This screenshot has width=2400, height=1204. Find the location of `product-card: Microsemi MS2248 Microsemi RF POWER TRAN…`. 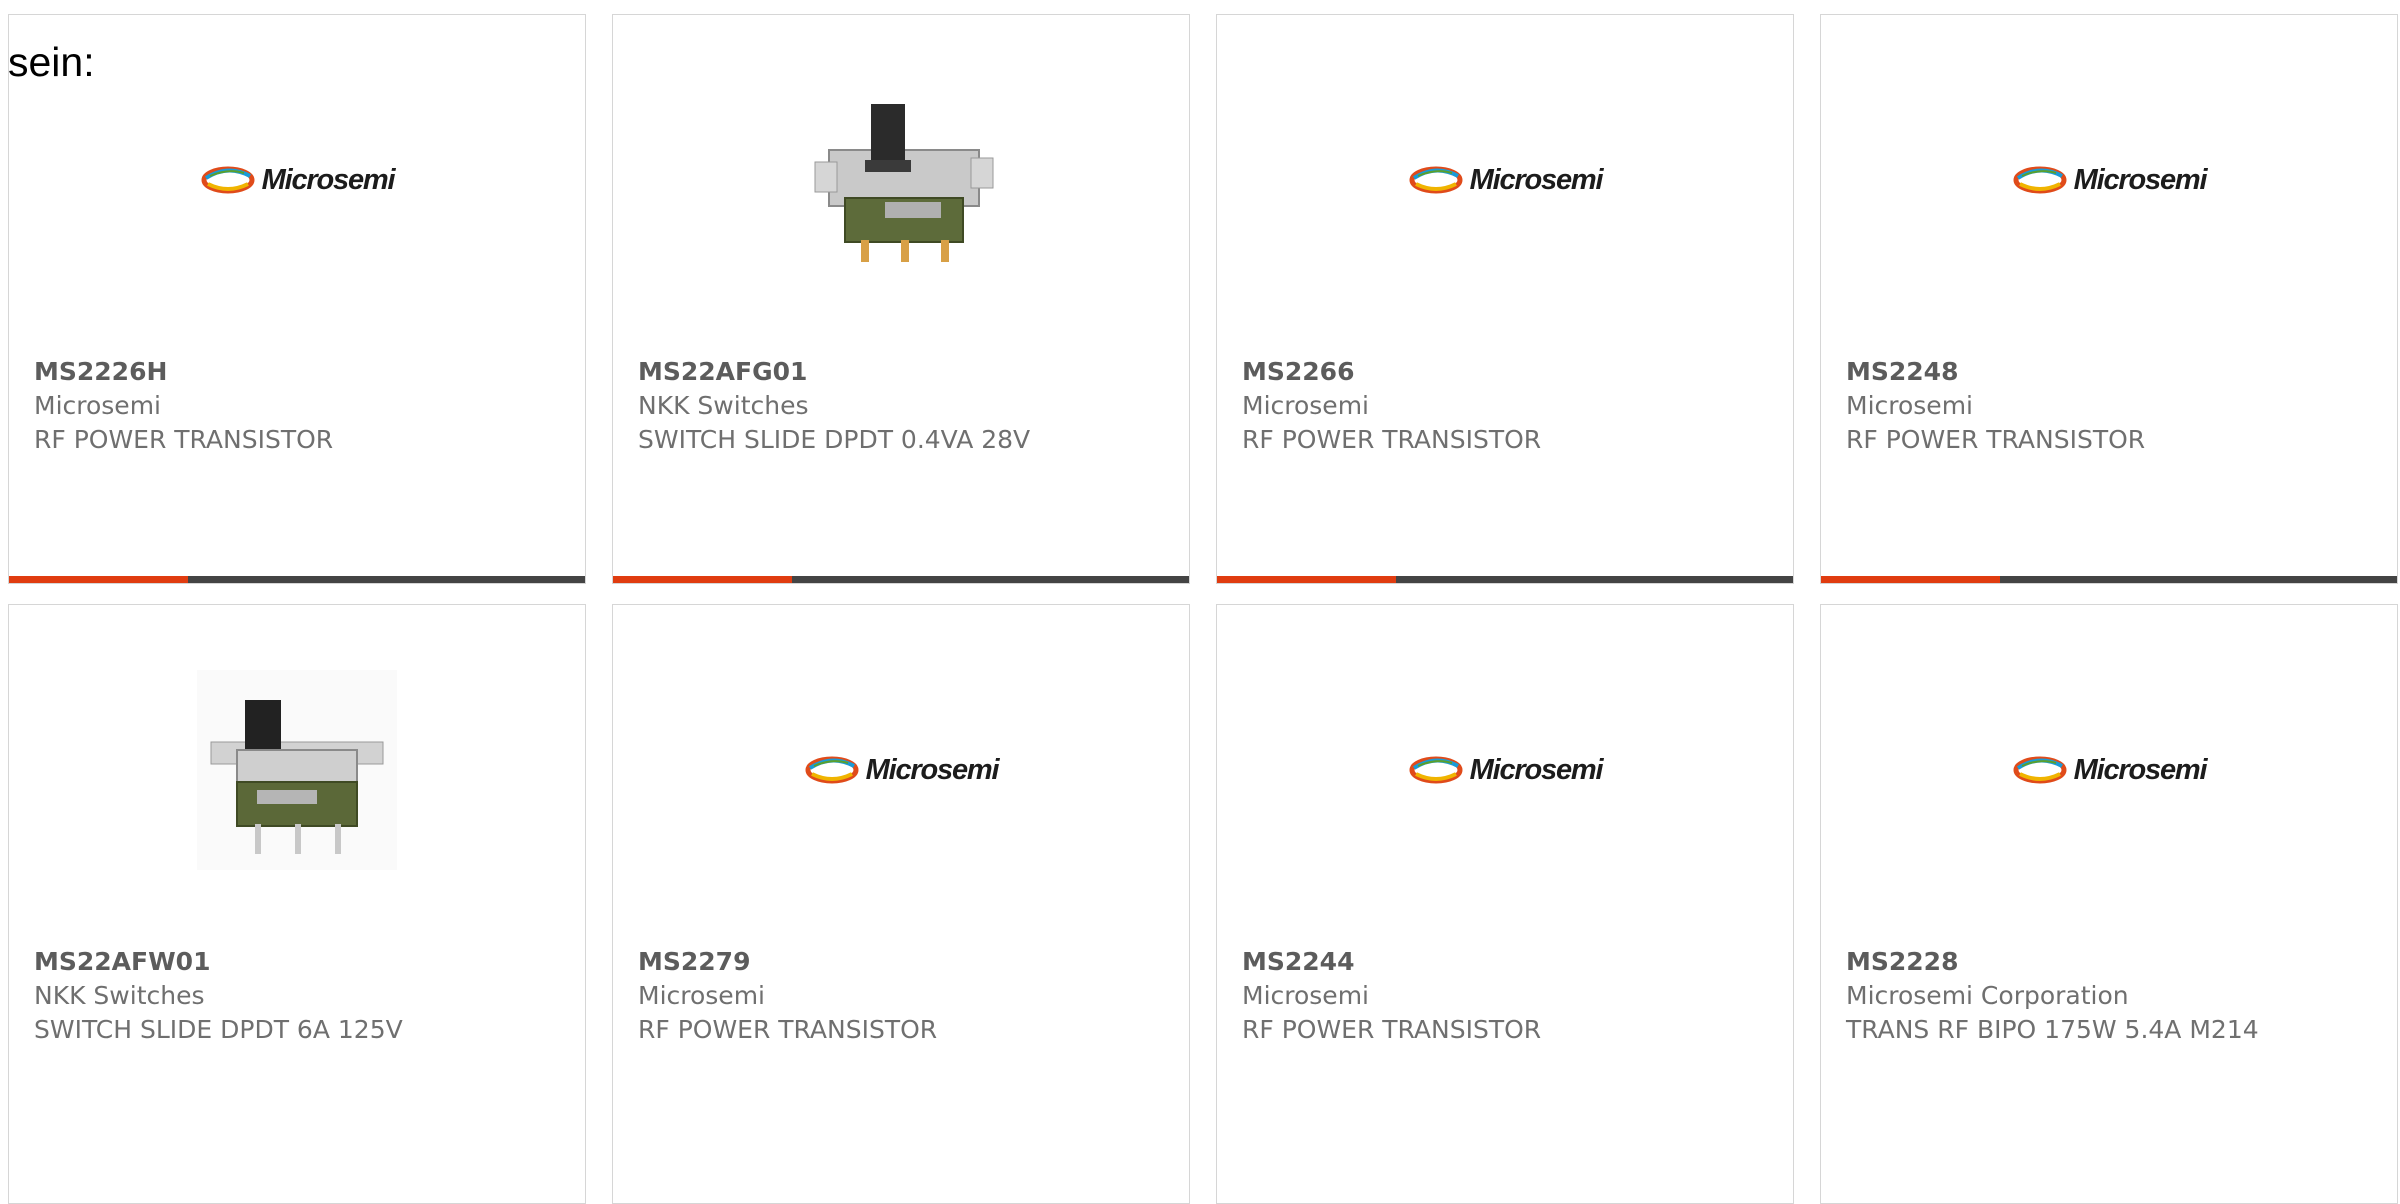

product-card: Microsemi MS2248 Microsemi RF POWER TRAN… is located at coordinates (2109, 299).